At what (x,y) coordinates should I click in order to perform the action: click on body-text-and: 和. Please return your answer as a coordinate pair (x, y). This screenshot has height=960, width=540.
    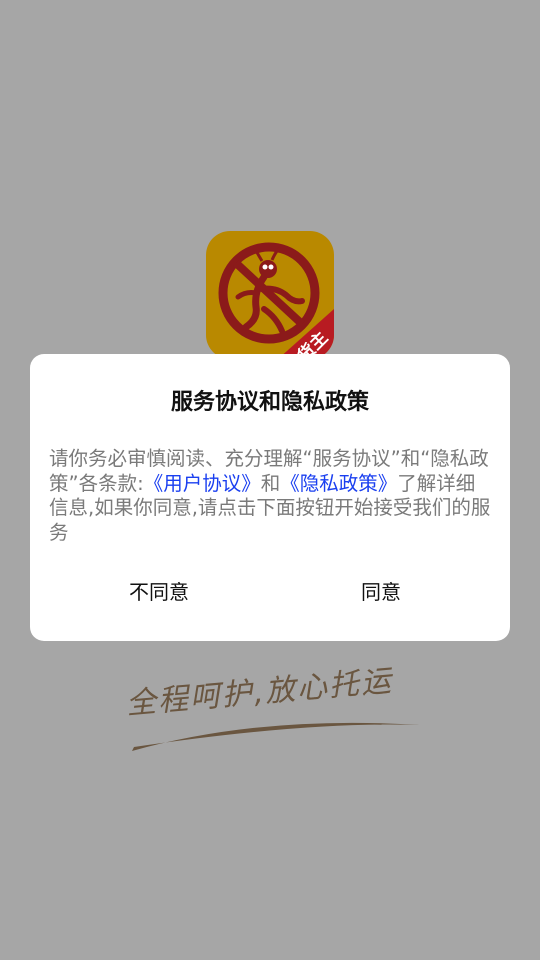
    Looking at the image, I should click on (270, 483).